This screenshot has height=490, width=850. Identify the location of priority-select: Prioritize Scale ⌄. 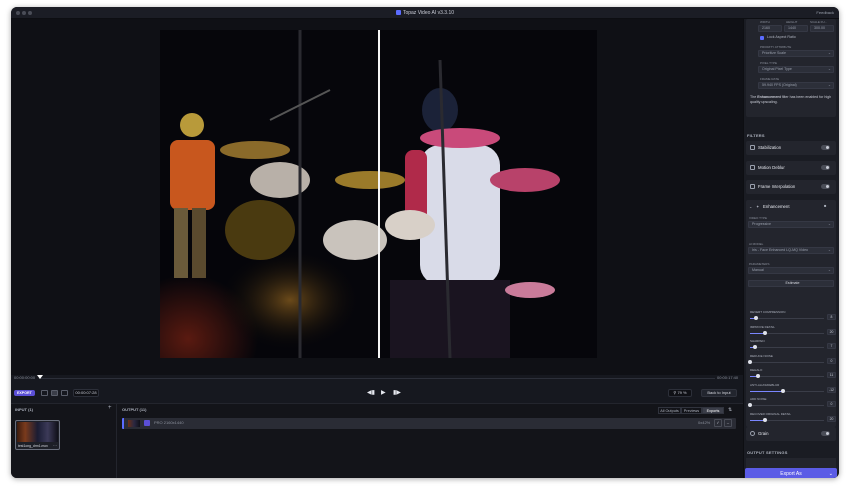
(796, 53).